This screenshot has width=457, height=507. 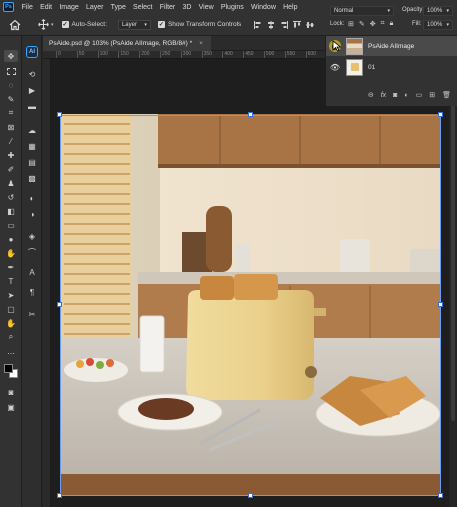 I want to click on menu-filter: Filter, so click(x=167, y=7).